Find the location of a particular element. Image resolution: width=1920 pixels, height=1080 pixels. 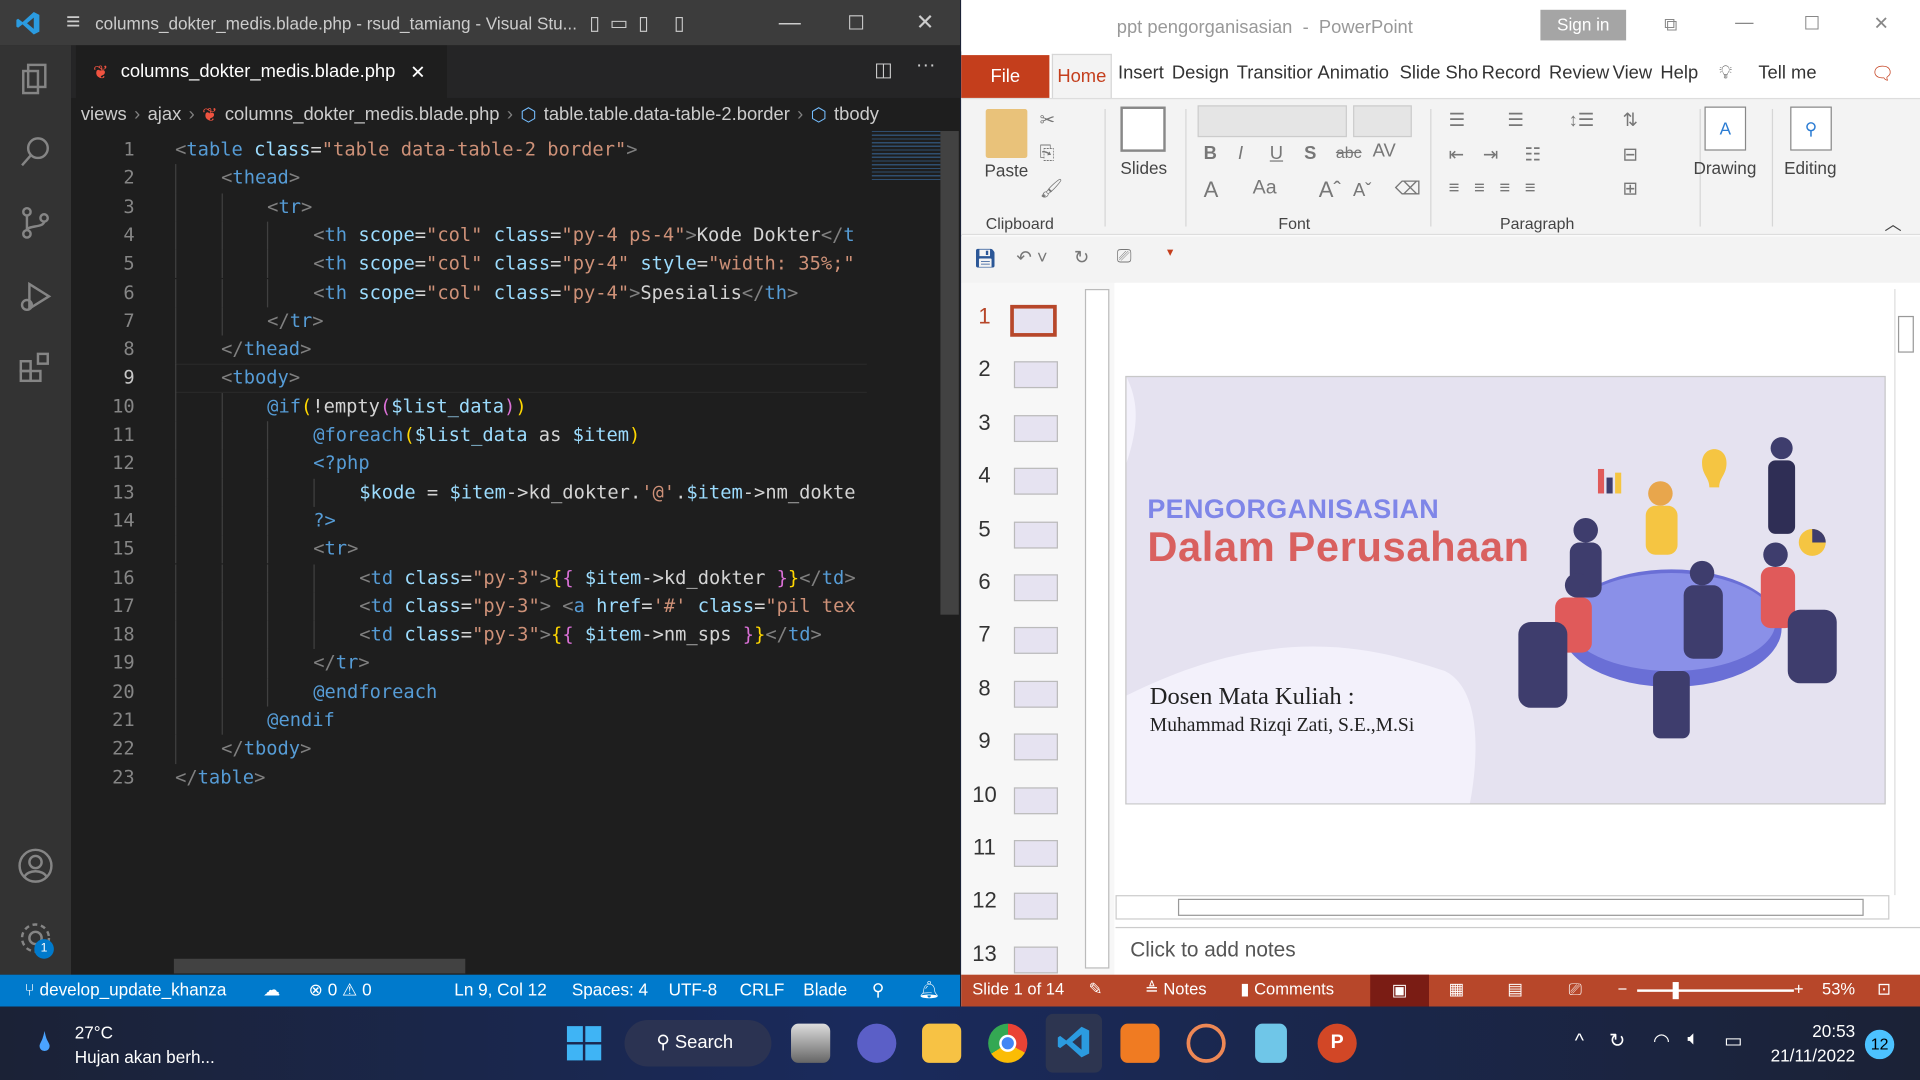

drawing-button: Drawing is located at coordinates (1724, 168).